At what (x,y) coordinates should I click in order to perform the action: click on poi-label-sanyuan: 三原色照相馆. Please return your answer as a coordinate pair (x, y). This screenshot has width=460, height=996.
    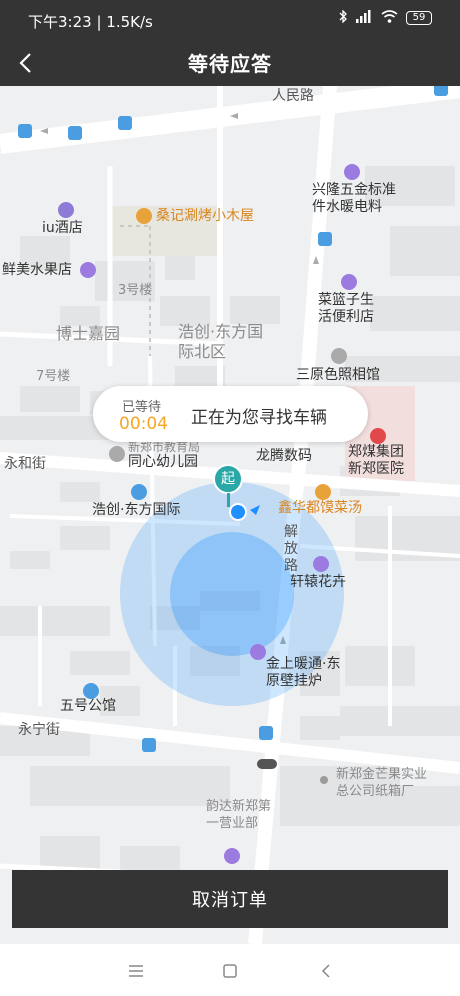
    Looking at the image, I should click on (338, 375).